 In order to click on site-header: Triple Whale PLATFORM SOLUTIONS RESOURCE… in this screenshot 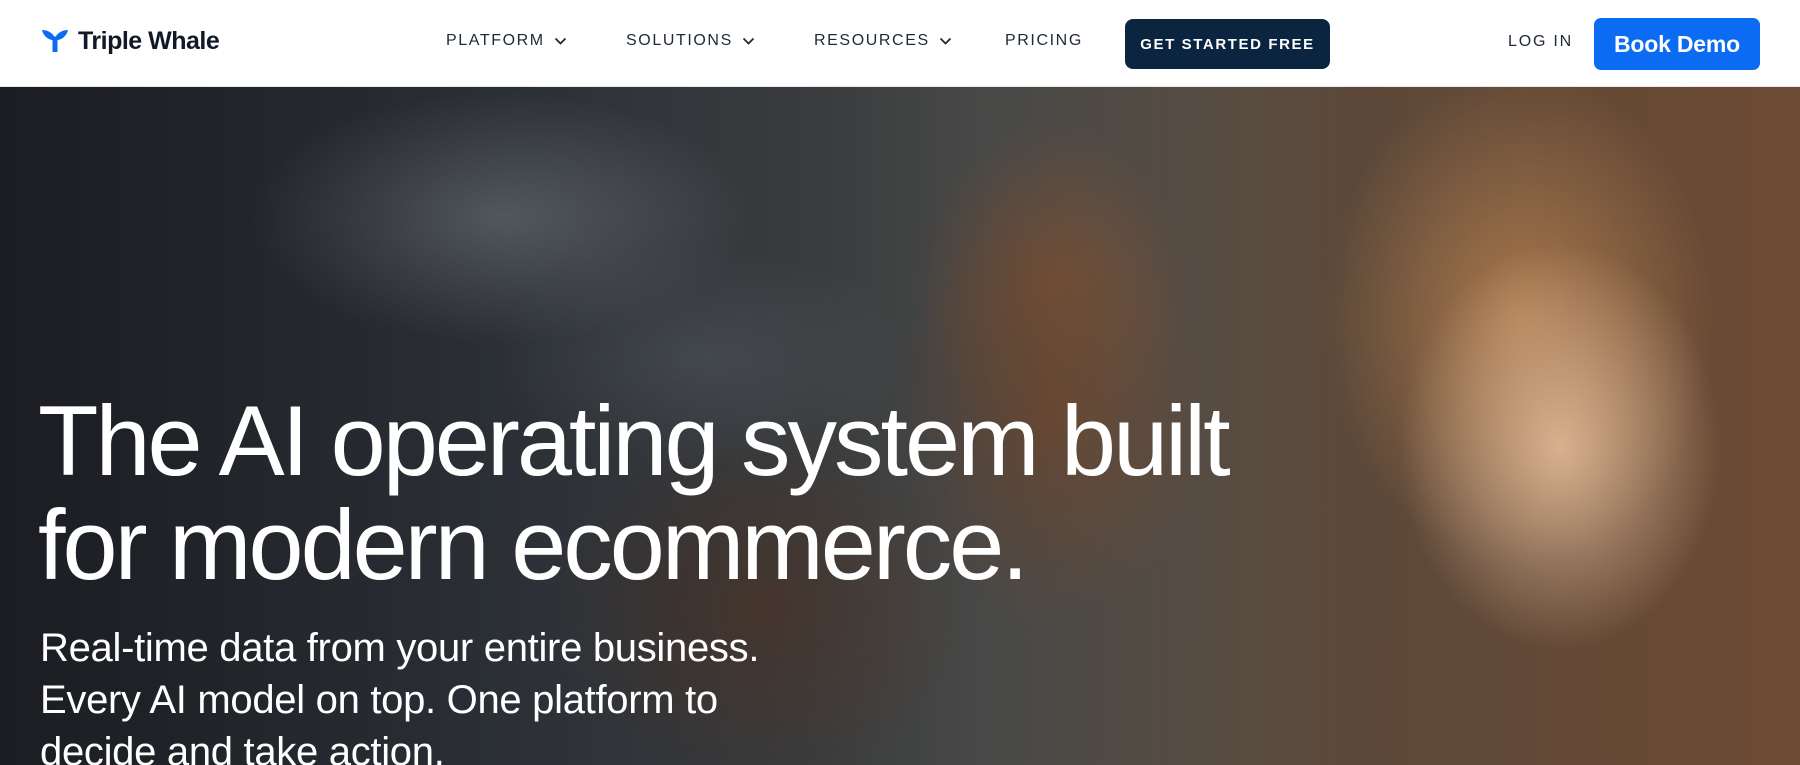, I will do `click(900, 43)`.